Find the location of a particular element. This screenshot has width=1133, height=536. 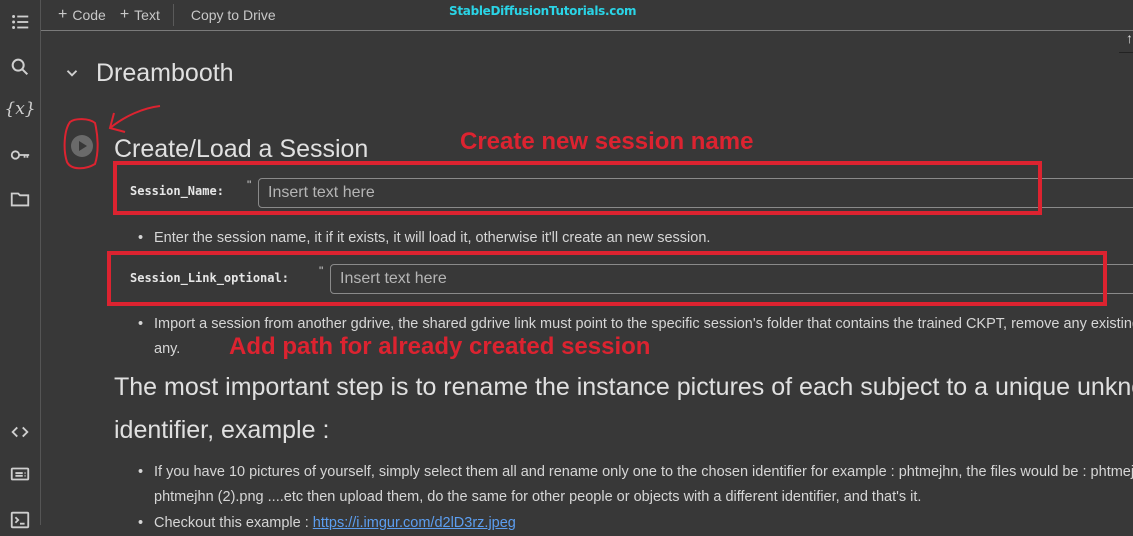

variables-icon: {x} is located at coordinates (19, 109).